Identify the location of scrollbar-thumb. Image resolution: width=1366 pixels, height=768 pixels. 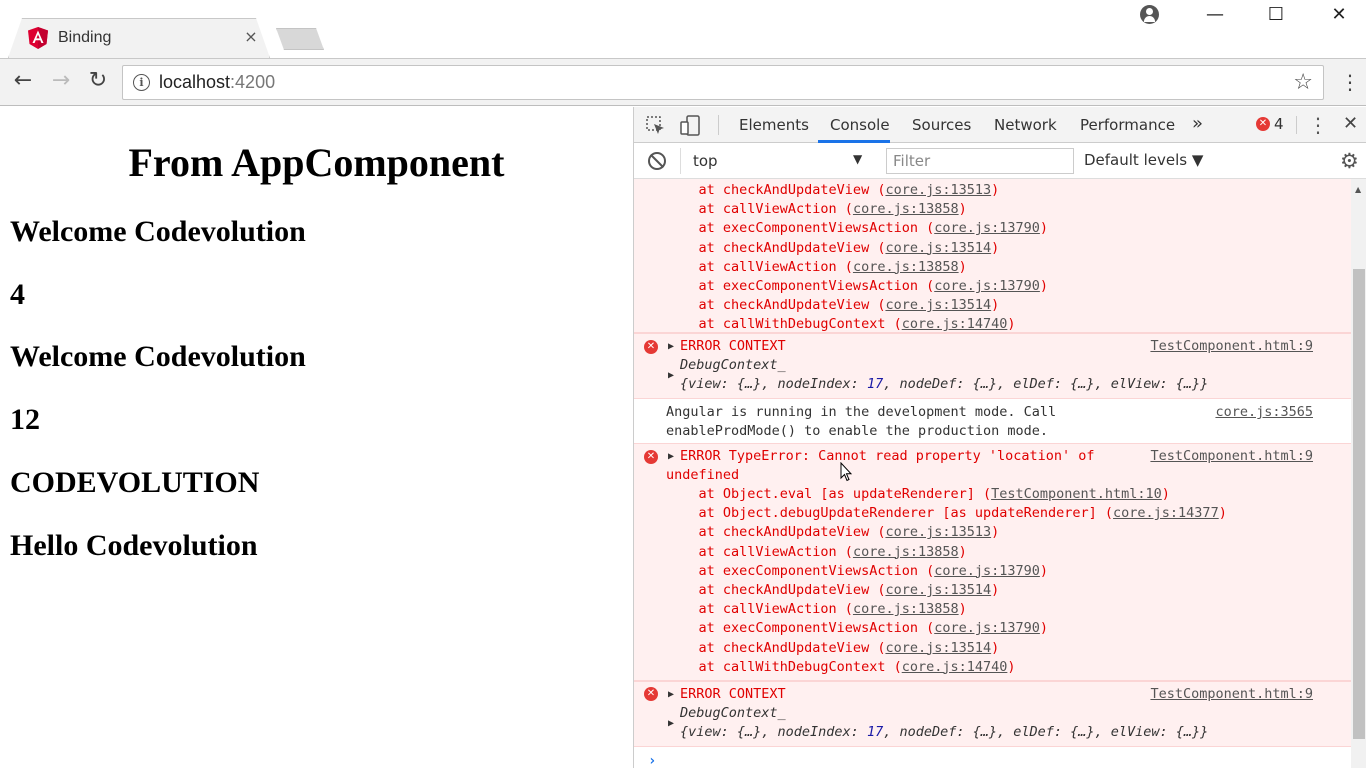
(1359, 504).